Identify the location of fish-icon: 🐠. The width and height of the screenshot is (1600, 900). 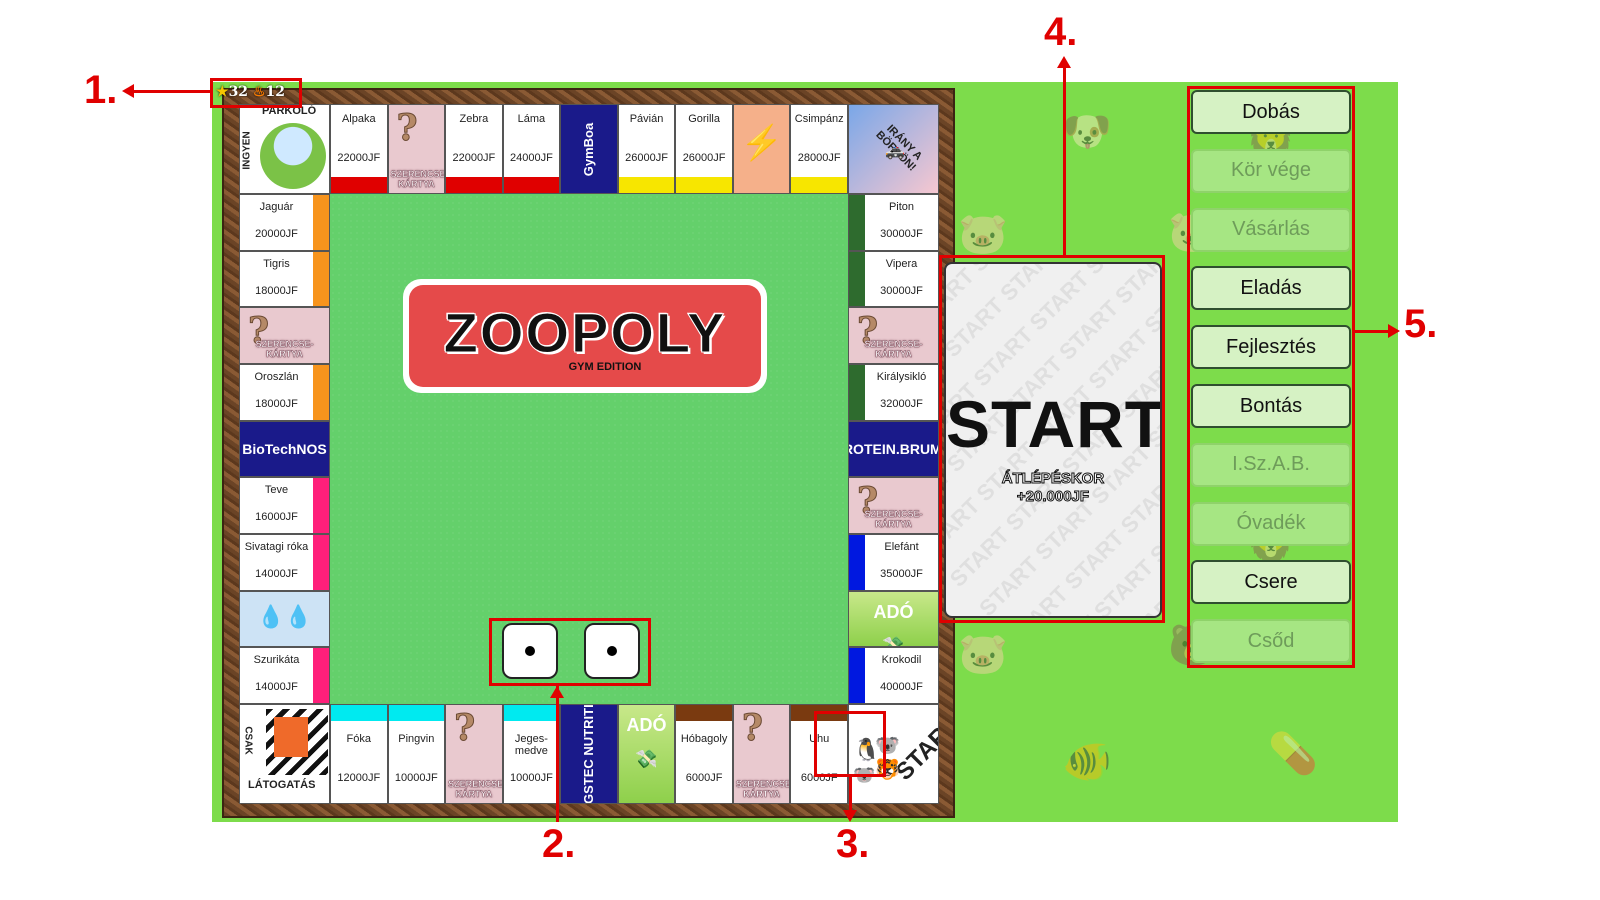
(1087, 762).